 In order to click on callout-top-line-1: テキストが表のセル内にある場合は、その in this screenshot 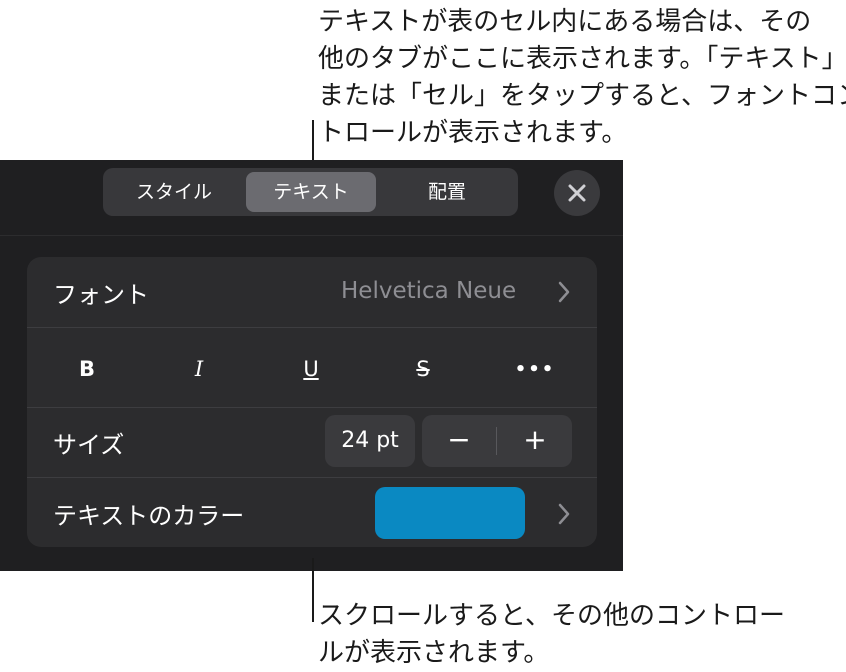, I will do `click(565, 22)`.